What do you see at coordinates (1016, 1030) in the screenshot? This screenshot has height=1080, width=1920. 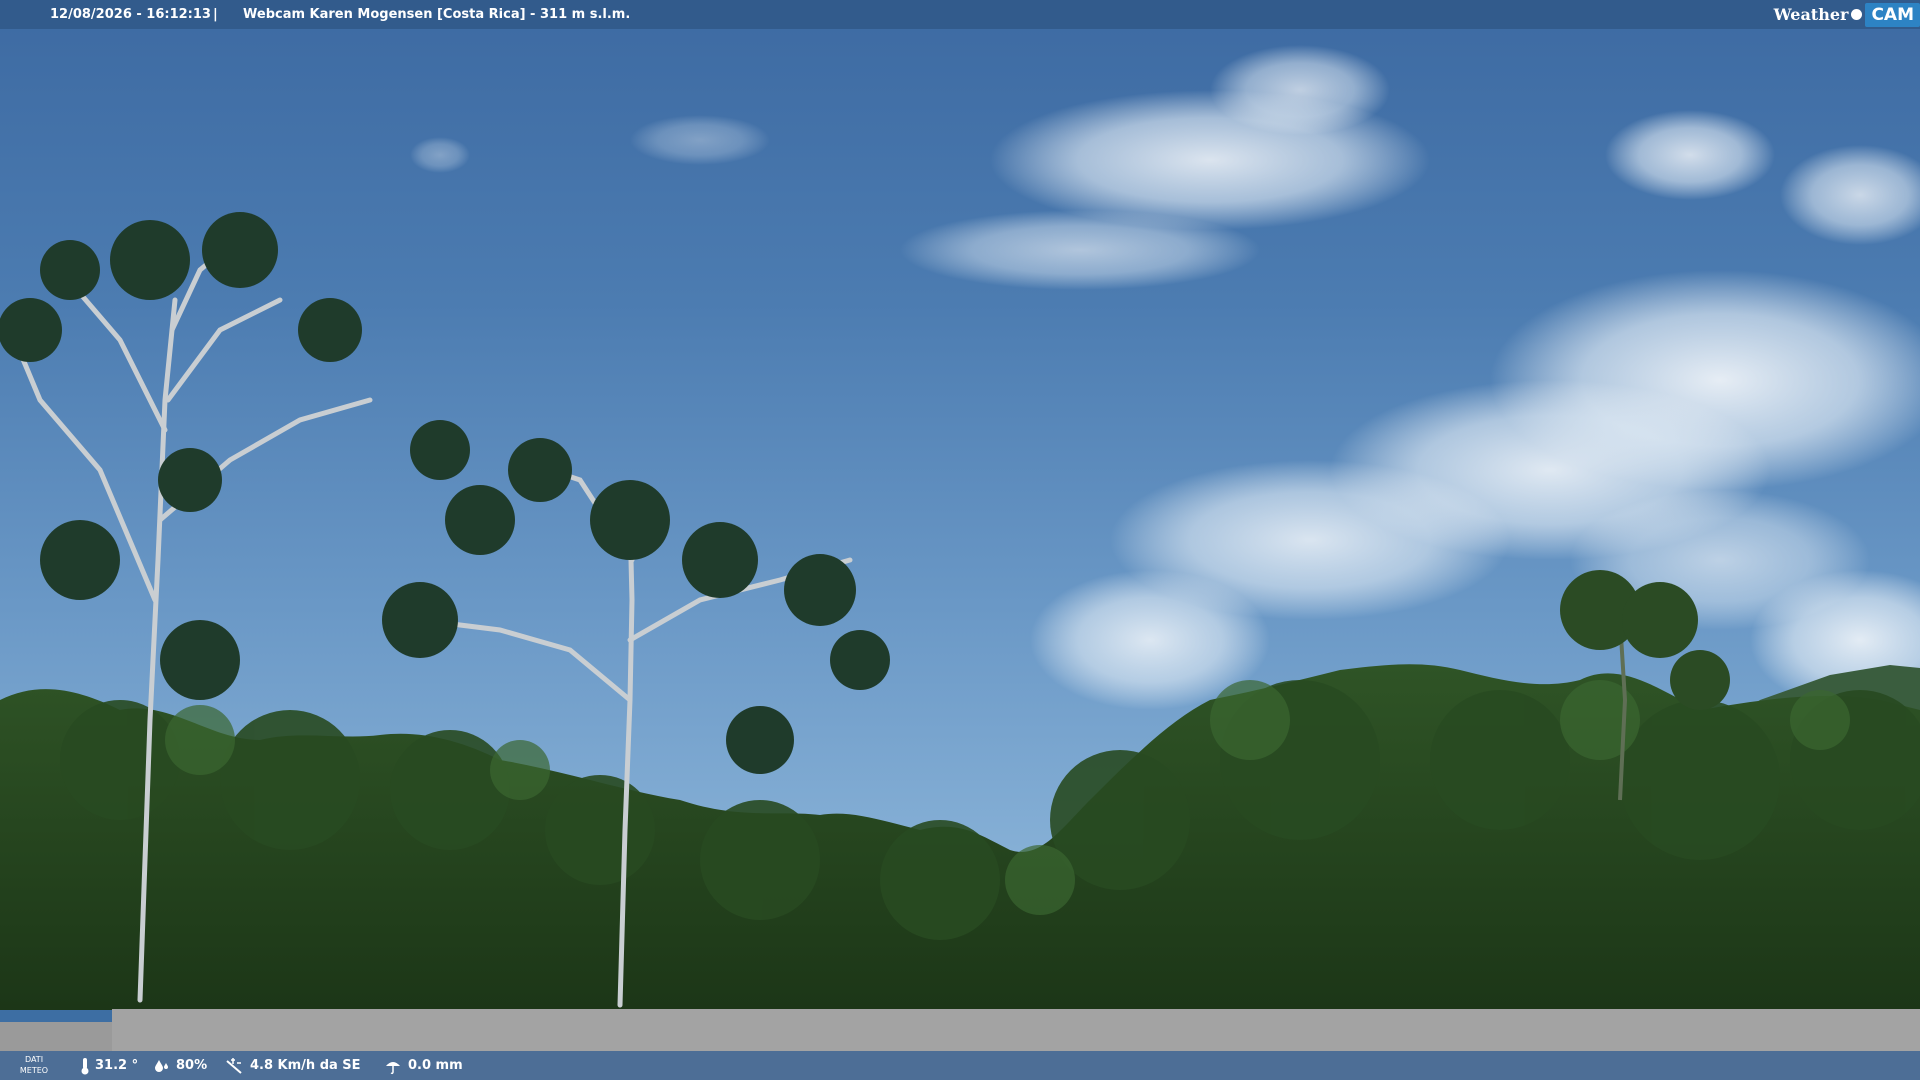 I see `grey-band` at bounding box center [1016, 1030].